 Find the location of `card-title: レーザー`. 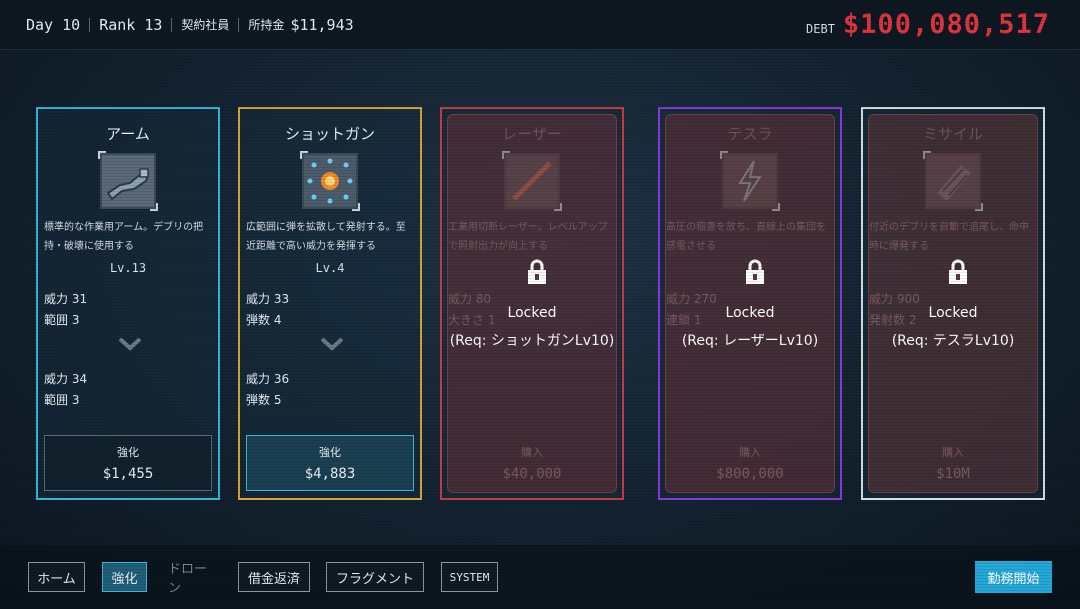

card-title: レーザー is located at coordinates (532, 134).